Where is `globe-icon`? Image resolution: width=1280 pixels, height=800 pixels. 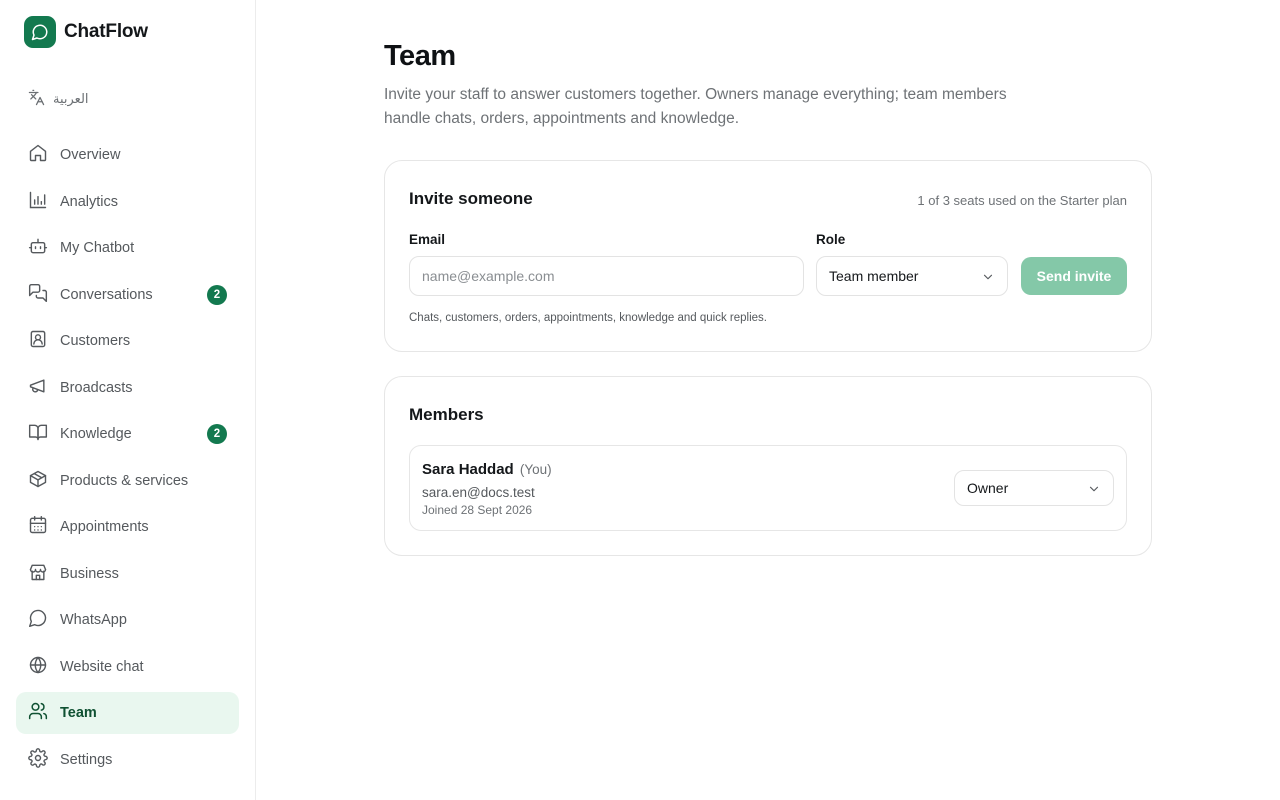
globe-icon is located at coordinates (38, 667).